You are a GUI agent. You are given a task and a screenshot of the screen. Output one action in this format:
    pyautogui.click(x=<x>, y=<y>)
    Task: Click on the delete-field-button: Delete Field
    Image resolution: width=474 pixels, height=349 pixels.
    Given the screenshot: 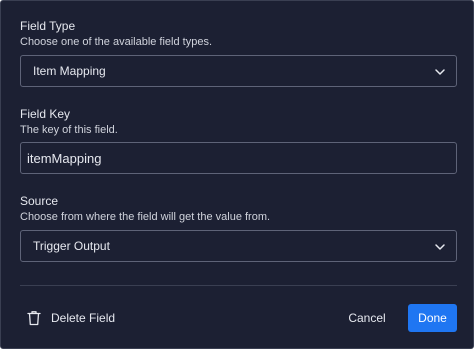 What is the action you would take?
    pyautogui.click(x=71, y=318)
    